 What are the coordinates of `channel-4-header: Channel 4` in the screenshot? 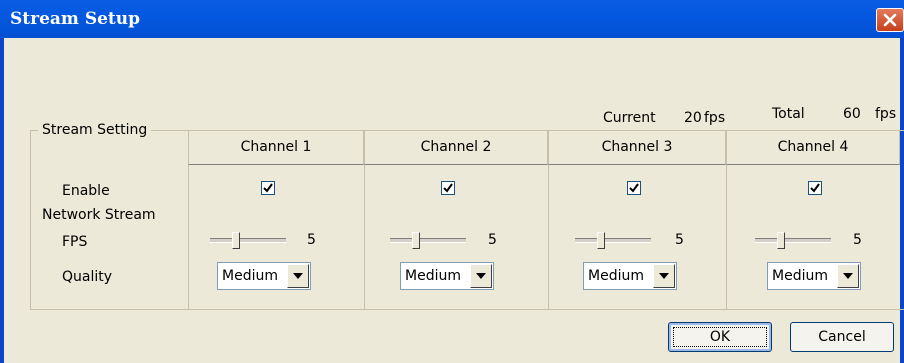 It's located at (813, 147).